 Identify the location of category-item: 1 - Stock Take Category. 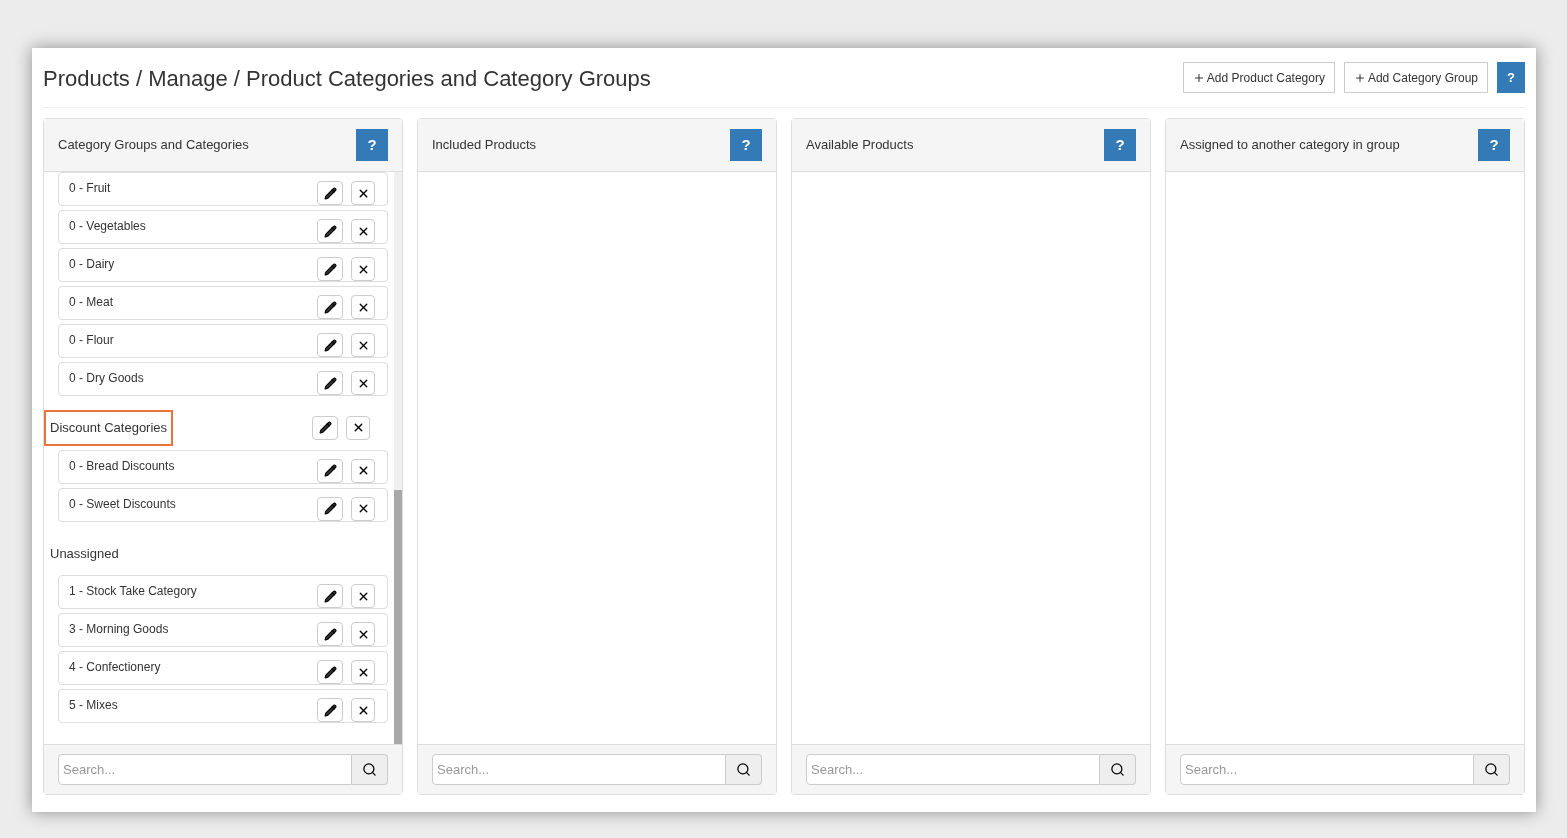
(223, 592).